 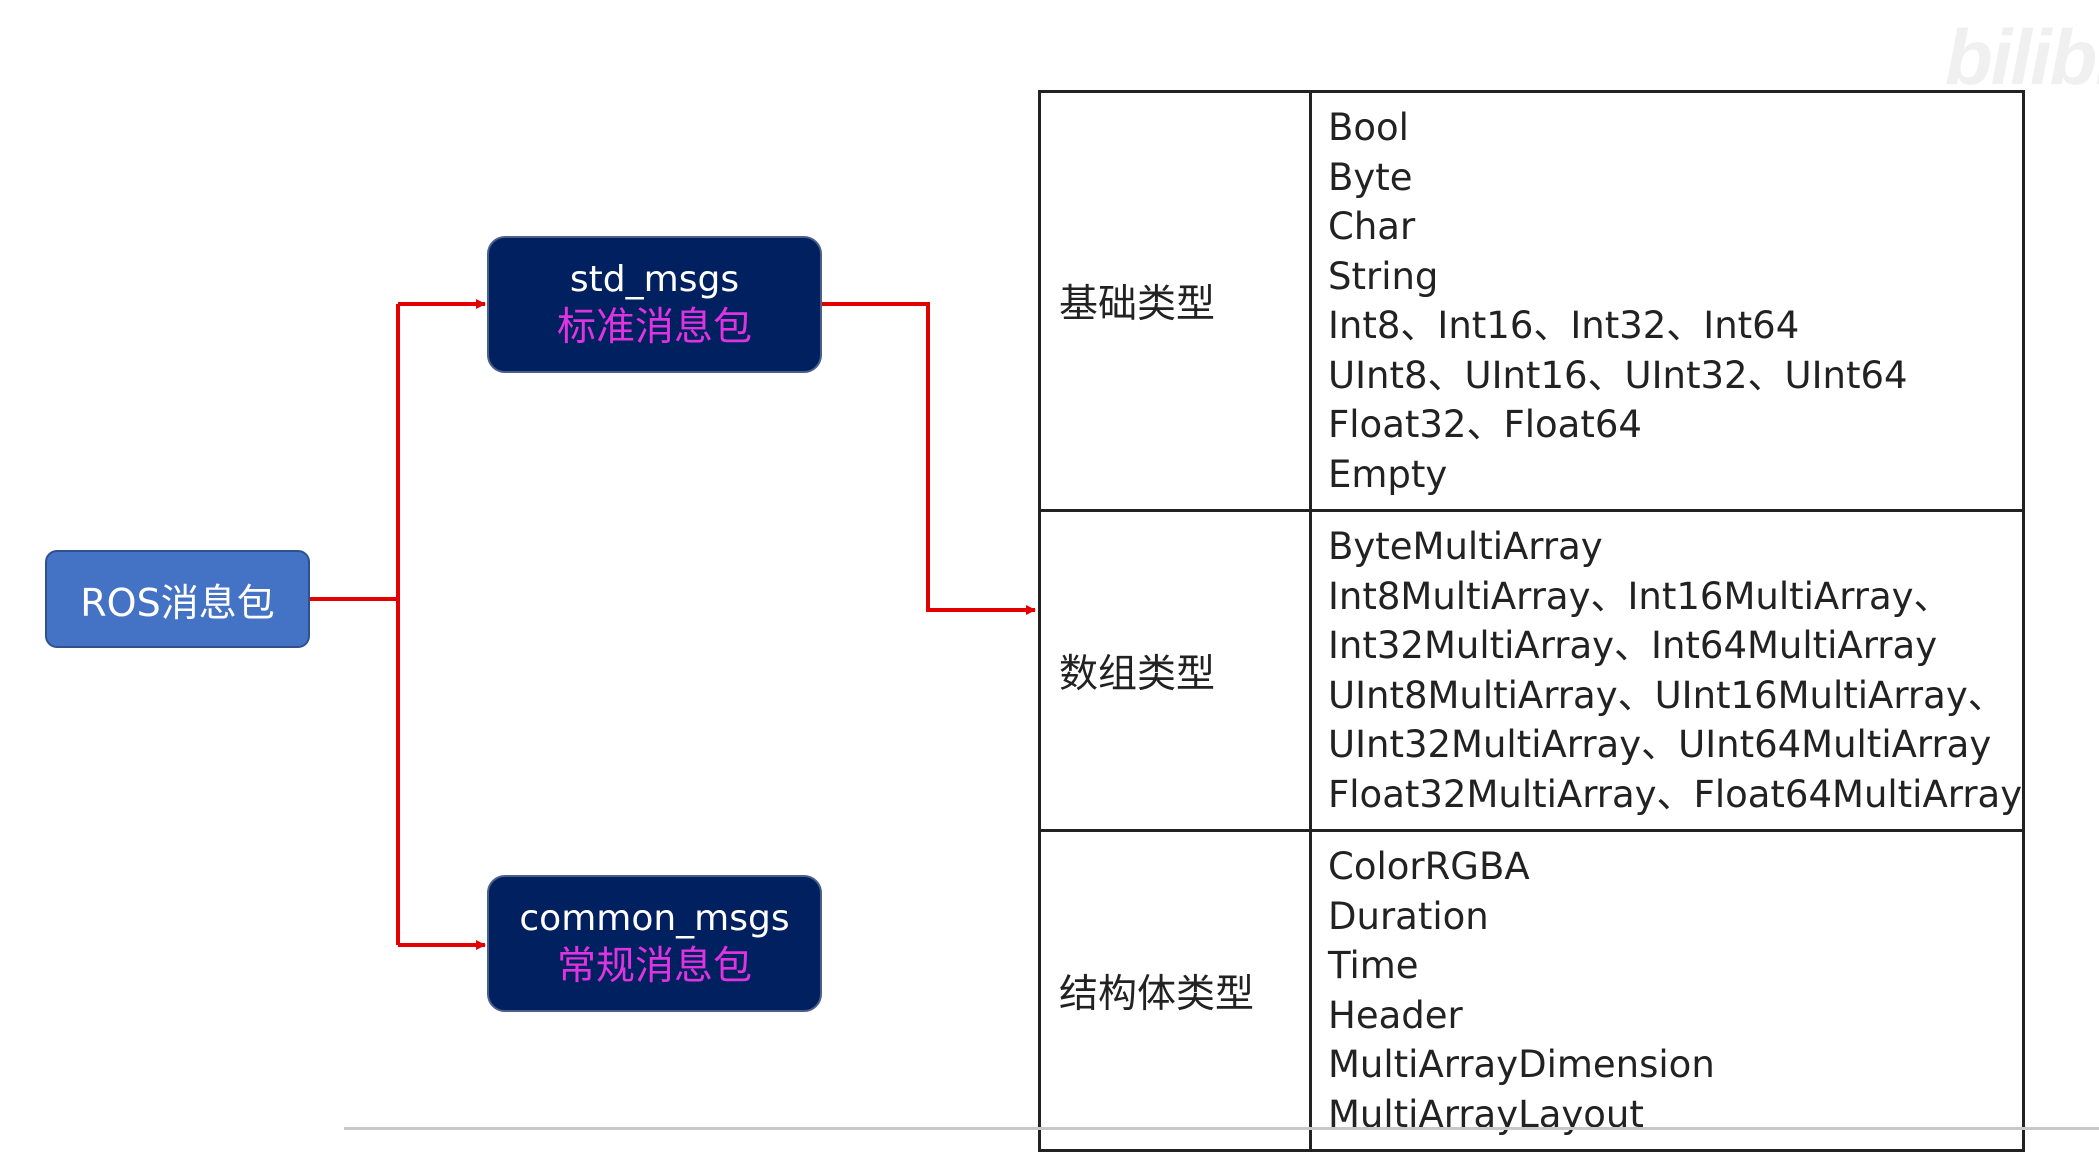 What do you see at coordinates (1486, 1114) in the screenshot?
I see `type-item: MultiArrayLayout` at bounding box center [1486, 1114].